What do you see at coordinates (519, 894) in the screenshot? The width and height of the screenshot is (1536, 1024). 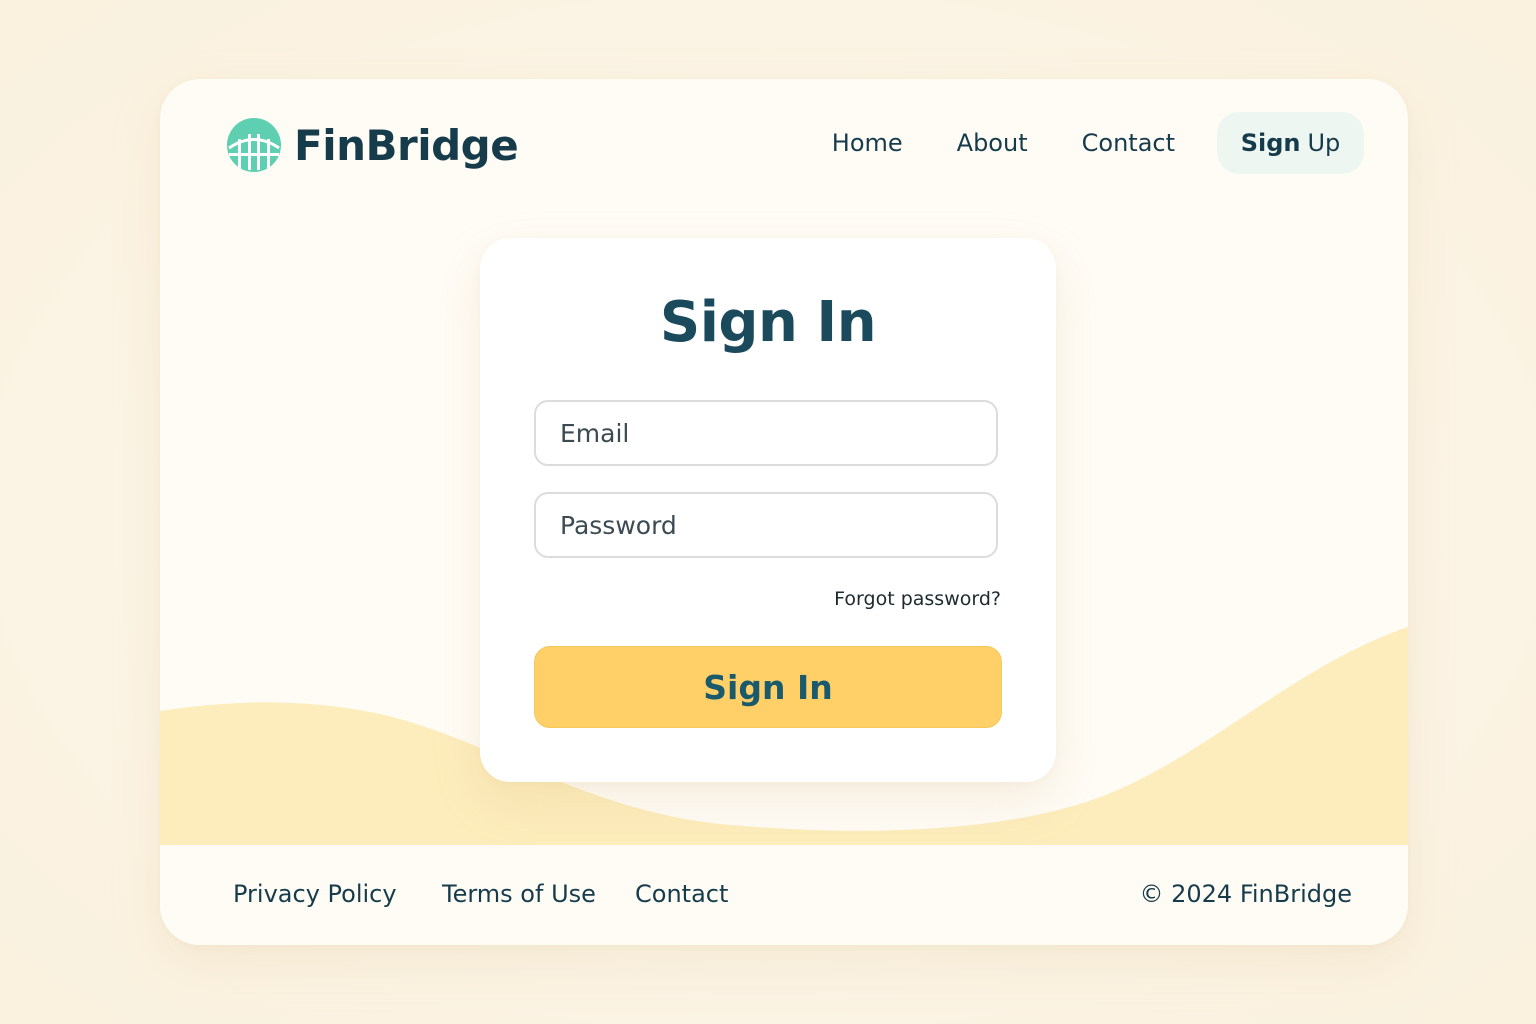 I see `footer-terms-link: Terms of Use` at bounding box center [519, 894].